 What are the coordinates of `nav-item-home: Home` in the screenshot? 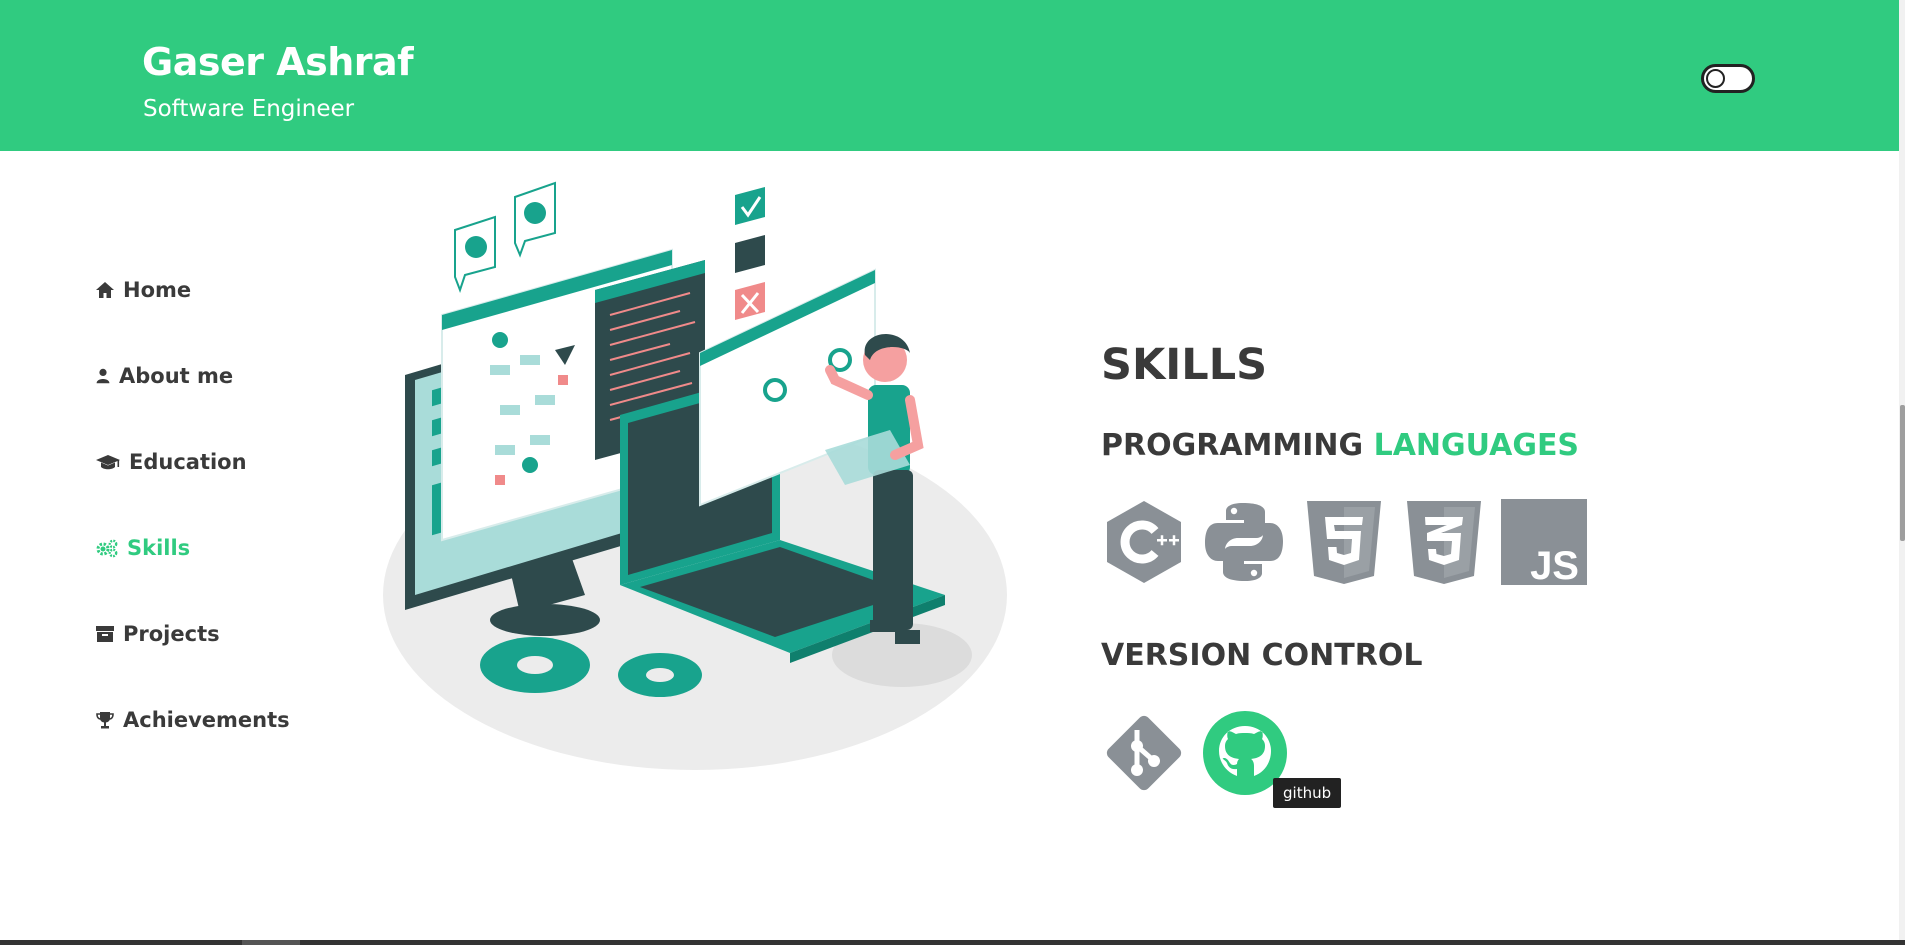 It's located at (143, 290).